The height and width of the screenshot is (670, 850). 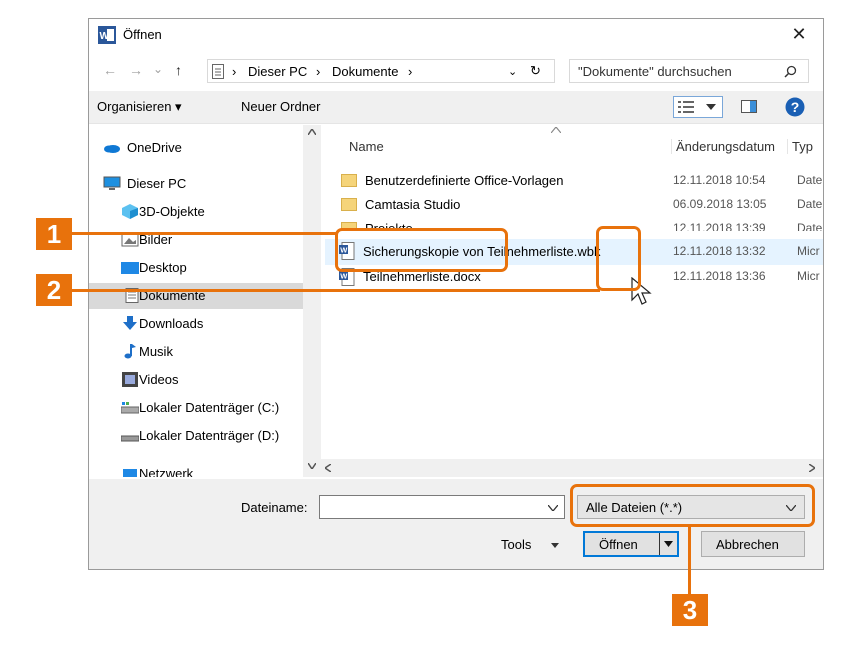 I want to click on nav-item-onedrive: OneDrive, so click(x=196, y=148).